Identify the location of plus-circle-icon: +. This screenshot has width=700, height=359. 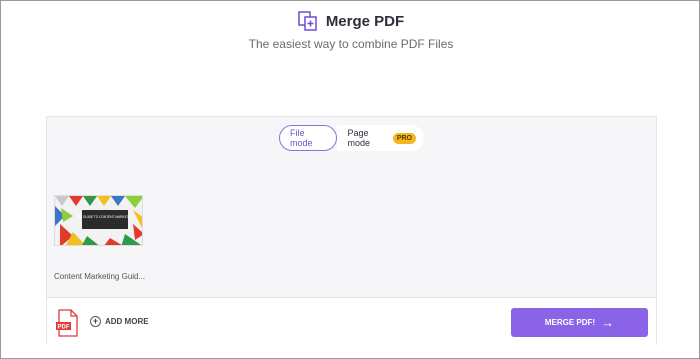
(95, 321).